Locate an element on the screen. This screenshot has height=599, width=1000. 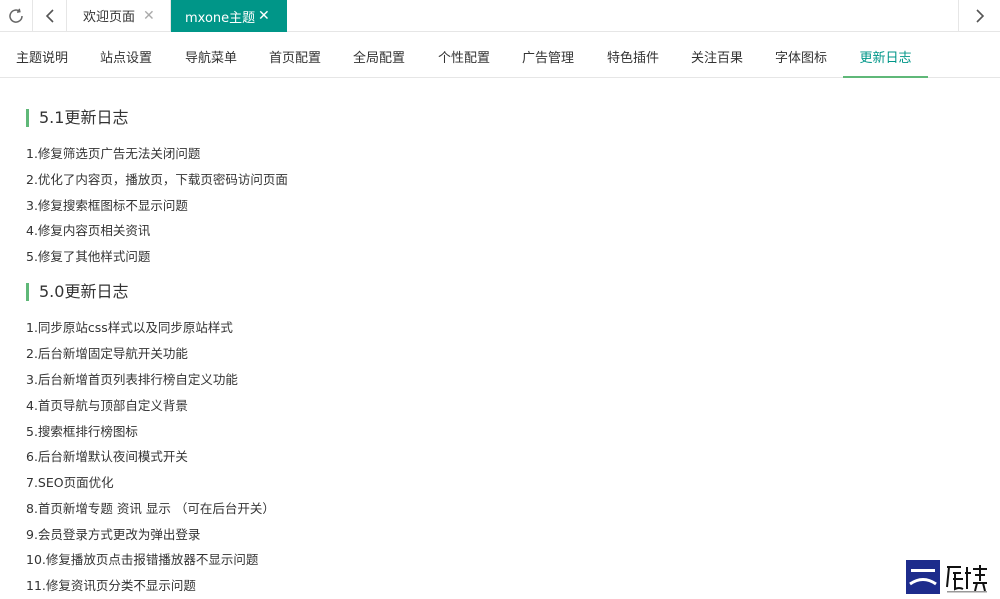
tab-welcome-label: 欢迎页面 is located at coordinates (109, 17).